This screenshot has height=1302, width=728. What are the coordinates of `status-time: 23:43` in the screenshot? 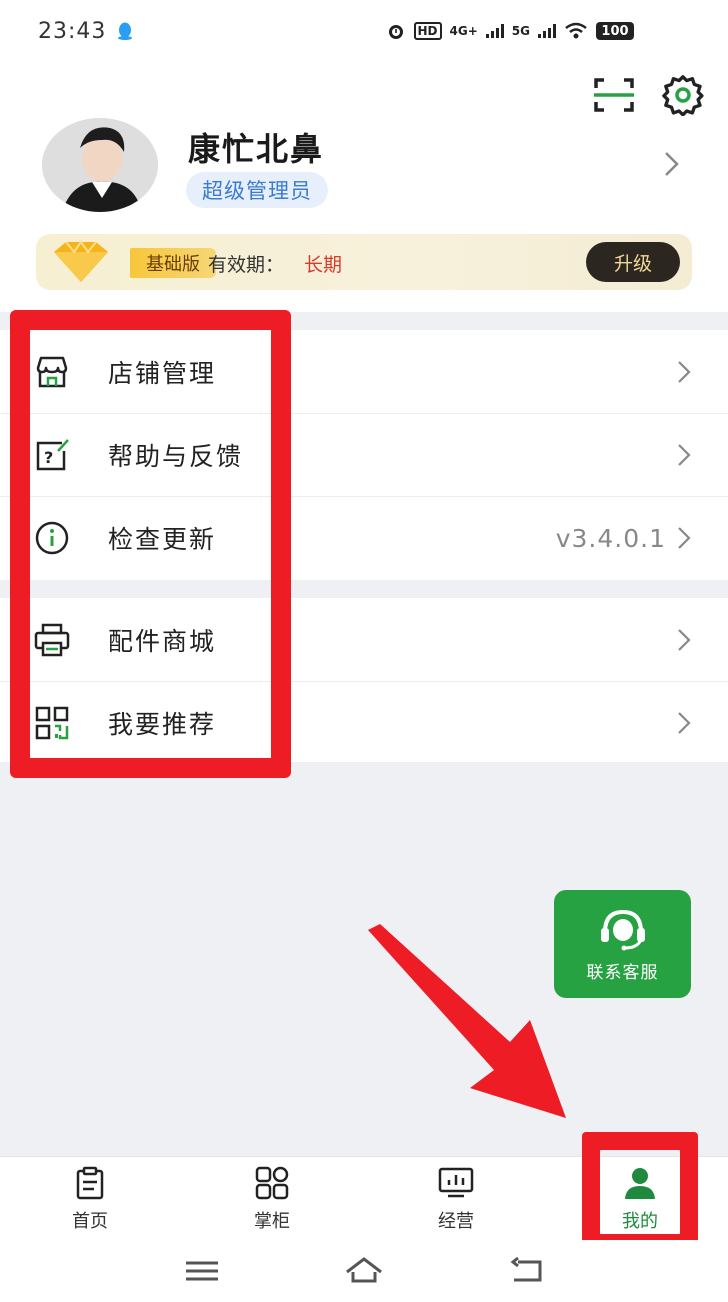 It's located at (72, 31).